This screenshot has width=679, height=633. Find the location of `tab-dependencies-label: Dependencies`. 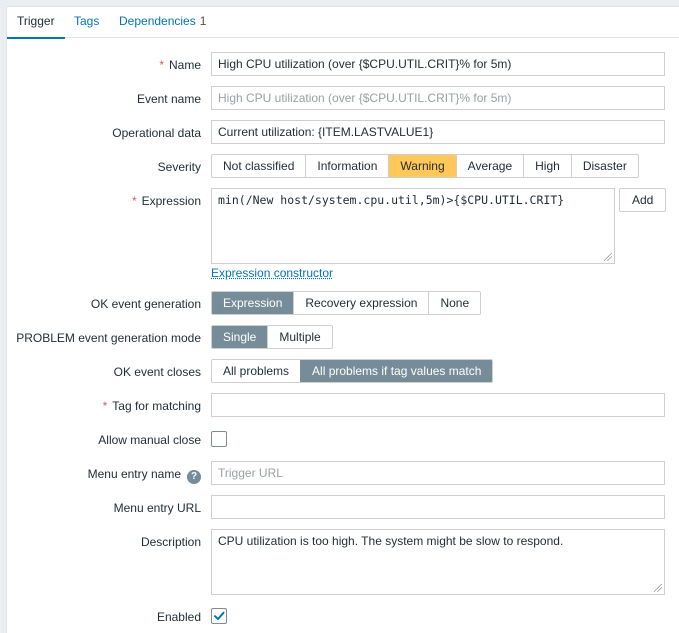

tab-dependencies-label: Dependencies is located at coordinates (157, 21).